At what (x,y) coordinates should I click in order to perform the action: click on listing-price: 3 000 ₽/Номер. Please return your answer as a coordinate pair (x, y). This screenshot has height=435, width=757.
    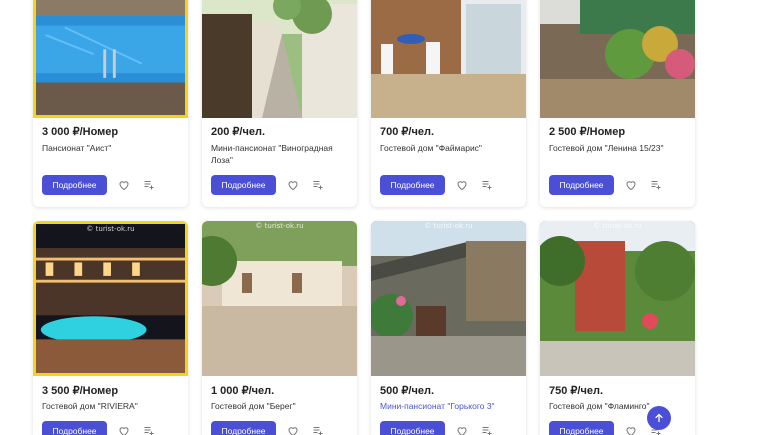
    Looking at the image, I should click on (80, 132).